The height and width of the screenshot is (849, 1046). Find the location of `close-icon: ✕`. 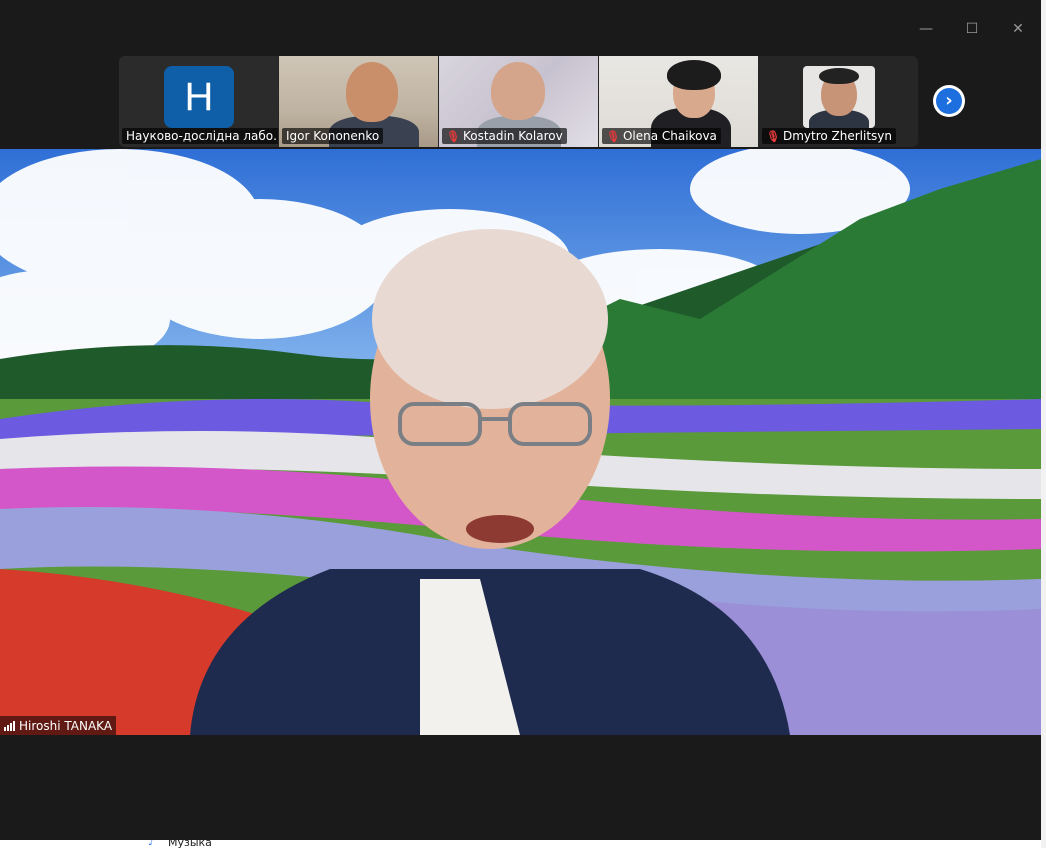

close-icon: ✕ is located at coordinates (1018, 29).